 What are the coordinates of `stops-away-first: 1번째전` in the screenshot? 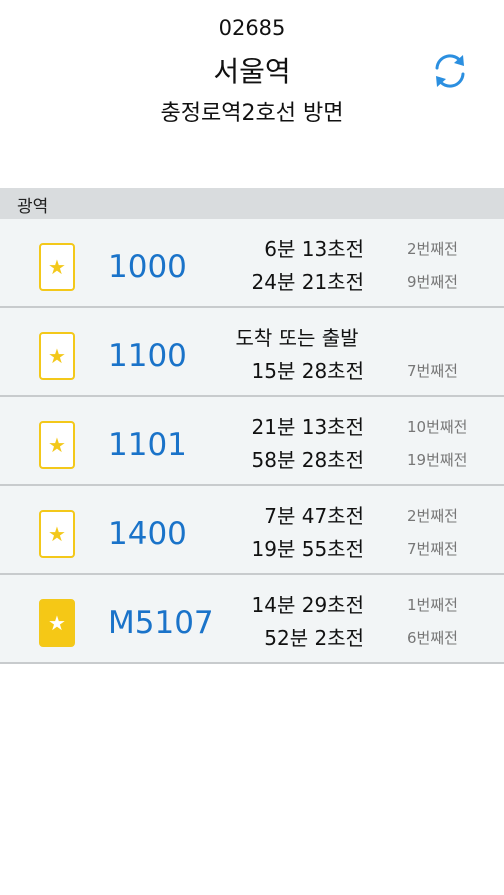 It's located at (432, 605).